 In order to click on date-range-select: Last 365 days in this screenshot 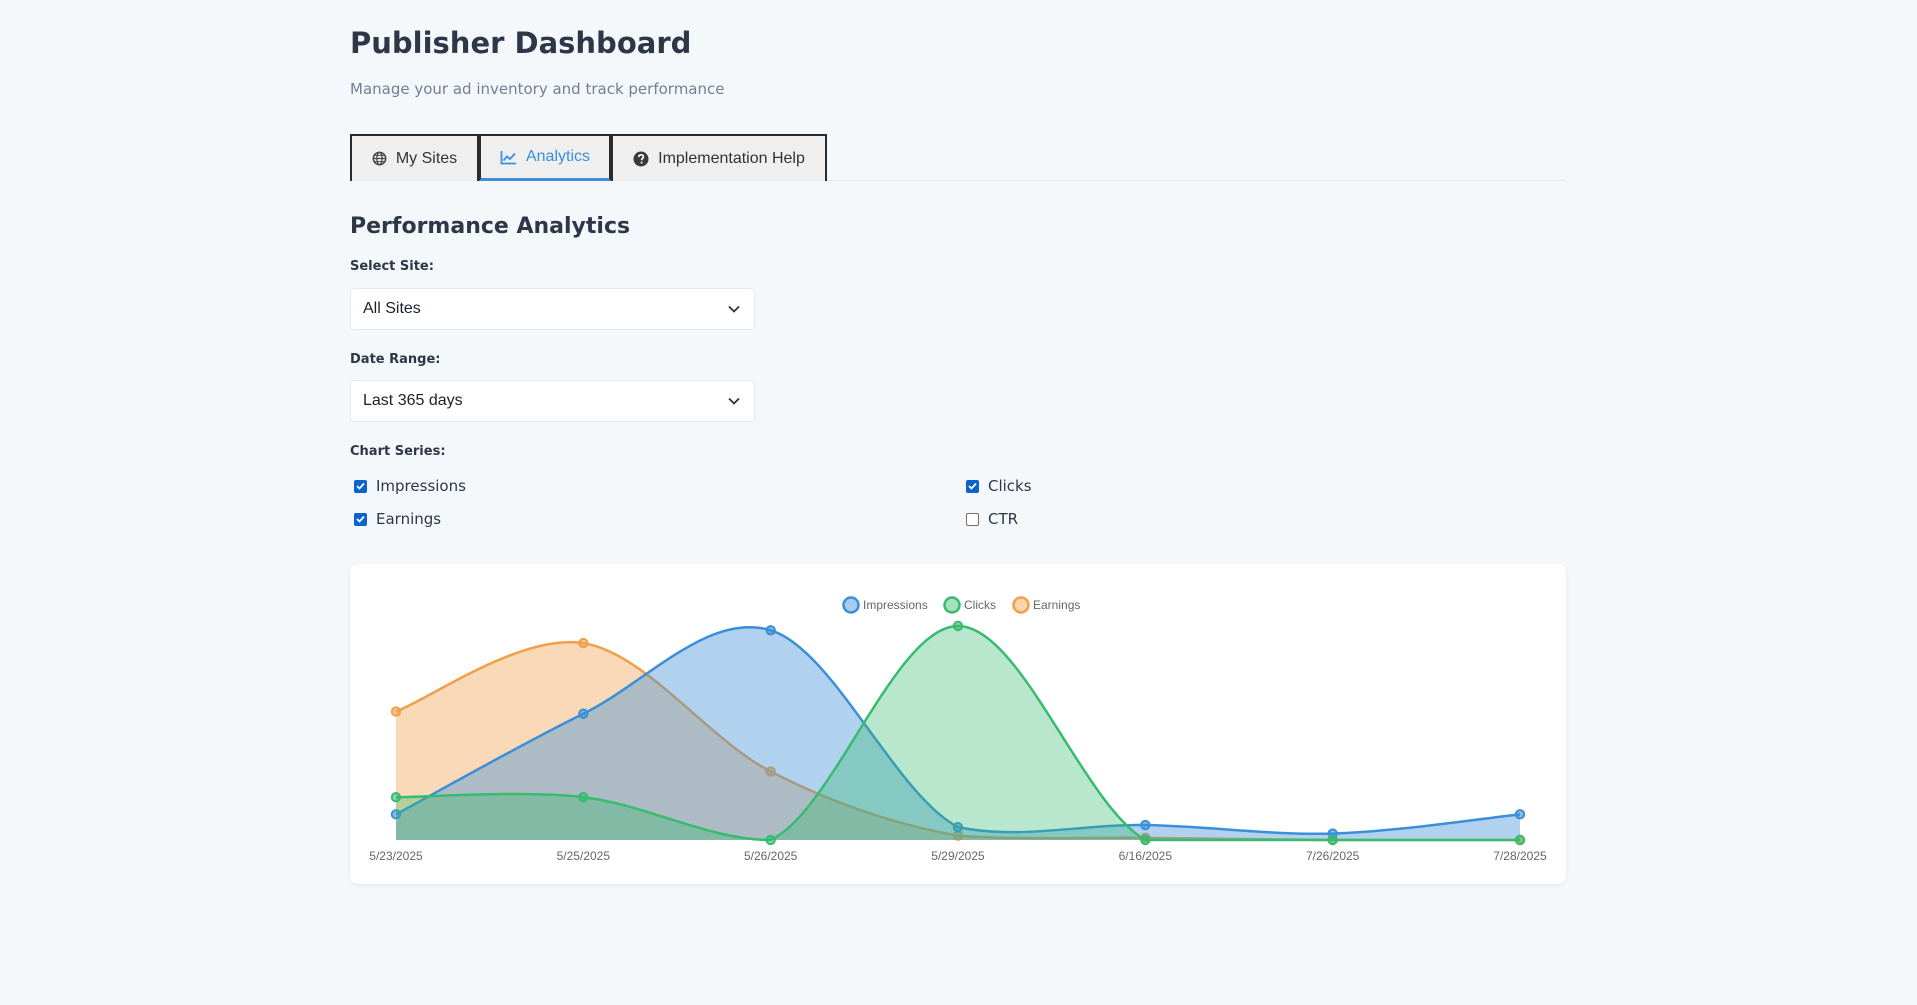, I will do `click(552, 401)`.